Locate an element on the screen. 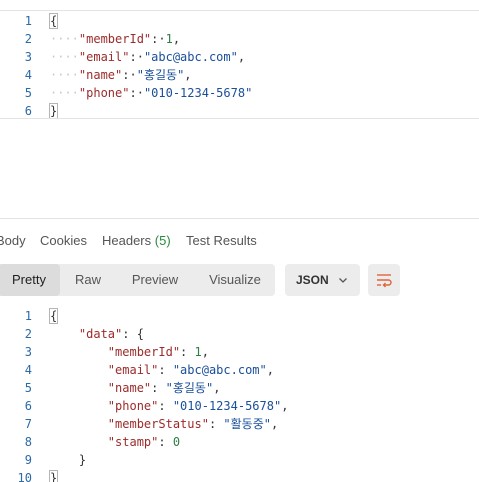 This screenshot has width=479, height=482. view-mode-group: Pretty Raw Preview Visualize is located at coordinates (137, 280).